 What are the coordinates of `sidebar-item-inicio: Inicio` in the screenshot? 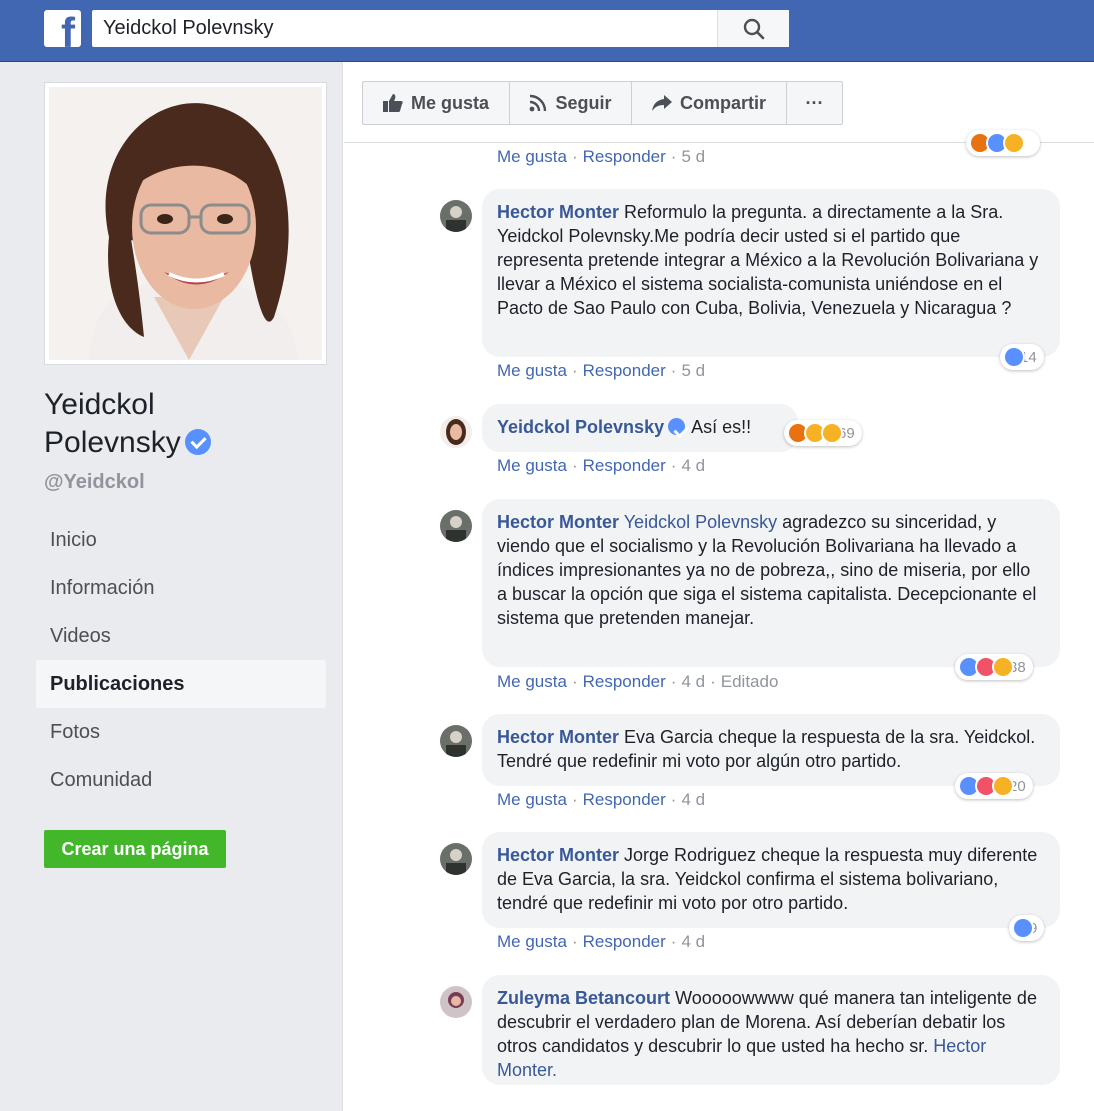 It's located at (181, 540).